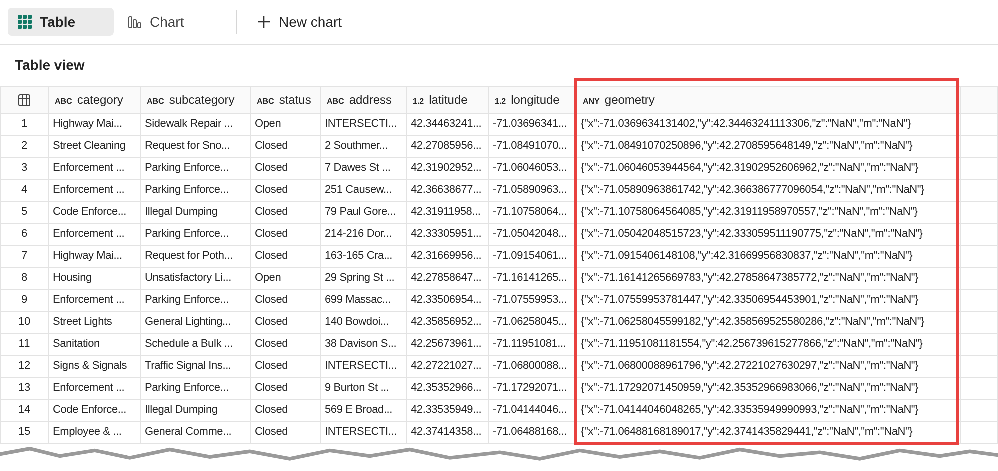  Describe the element at coordinates (135, 22) in the screenshot. I see `bar-chart-icon` at that location.